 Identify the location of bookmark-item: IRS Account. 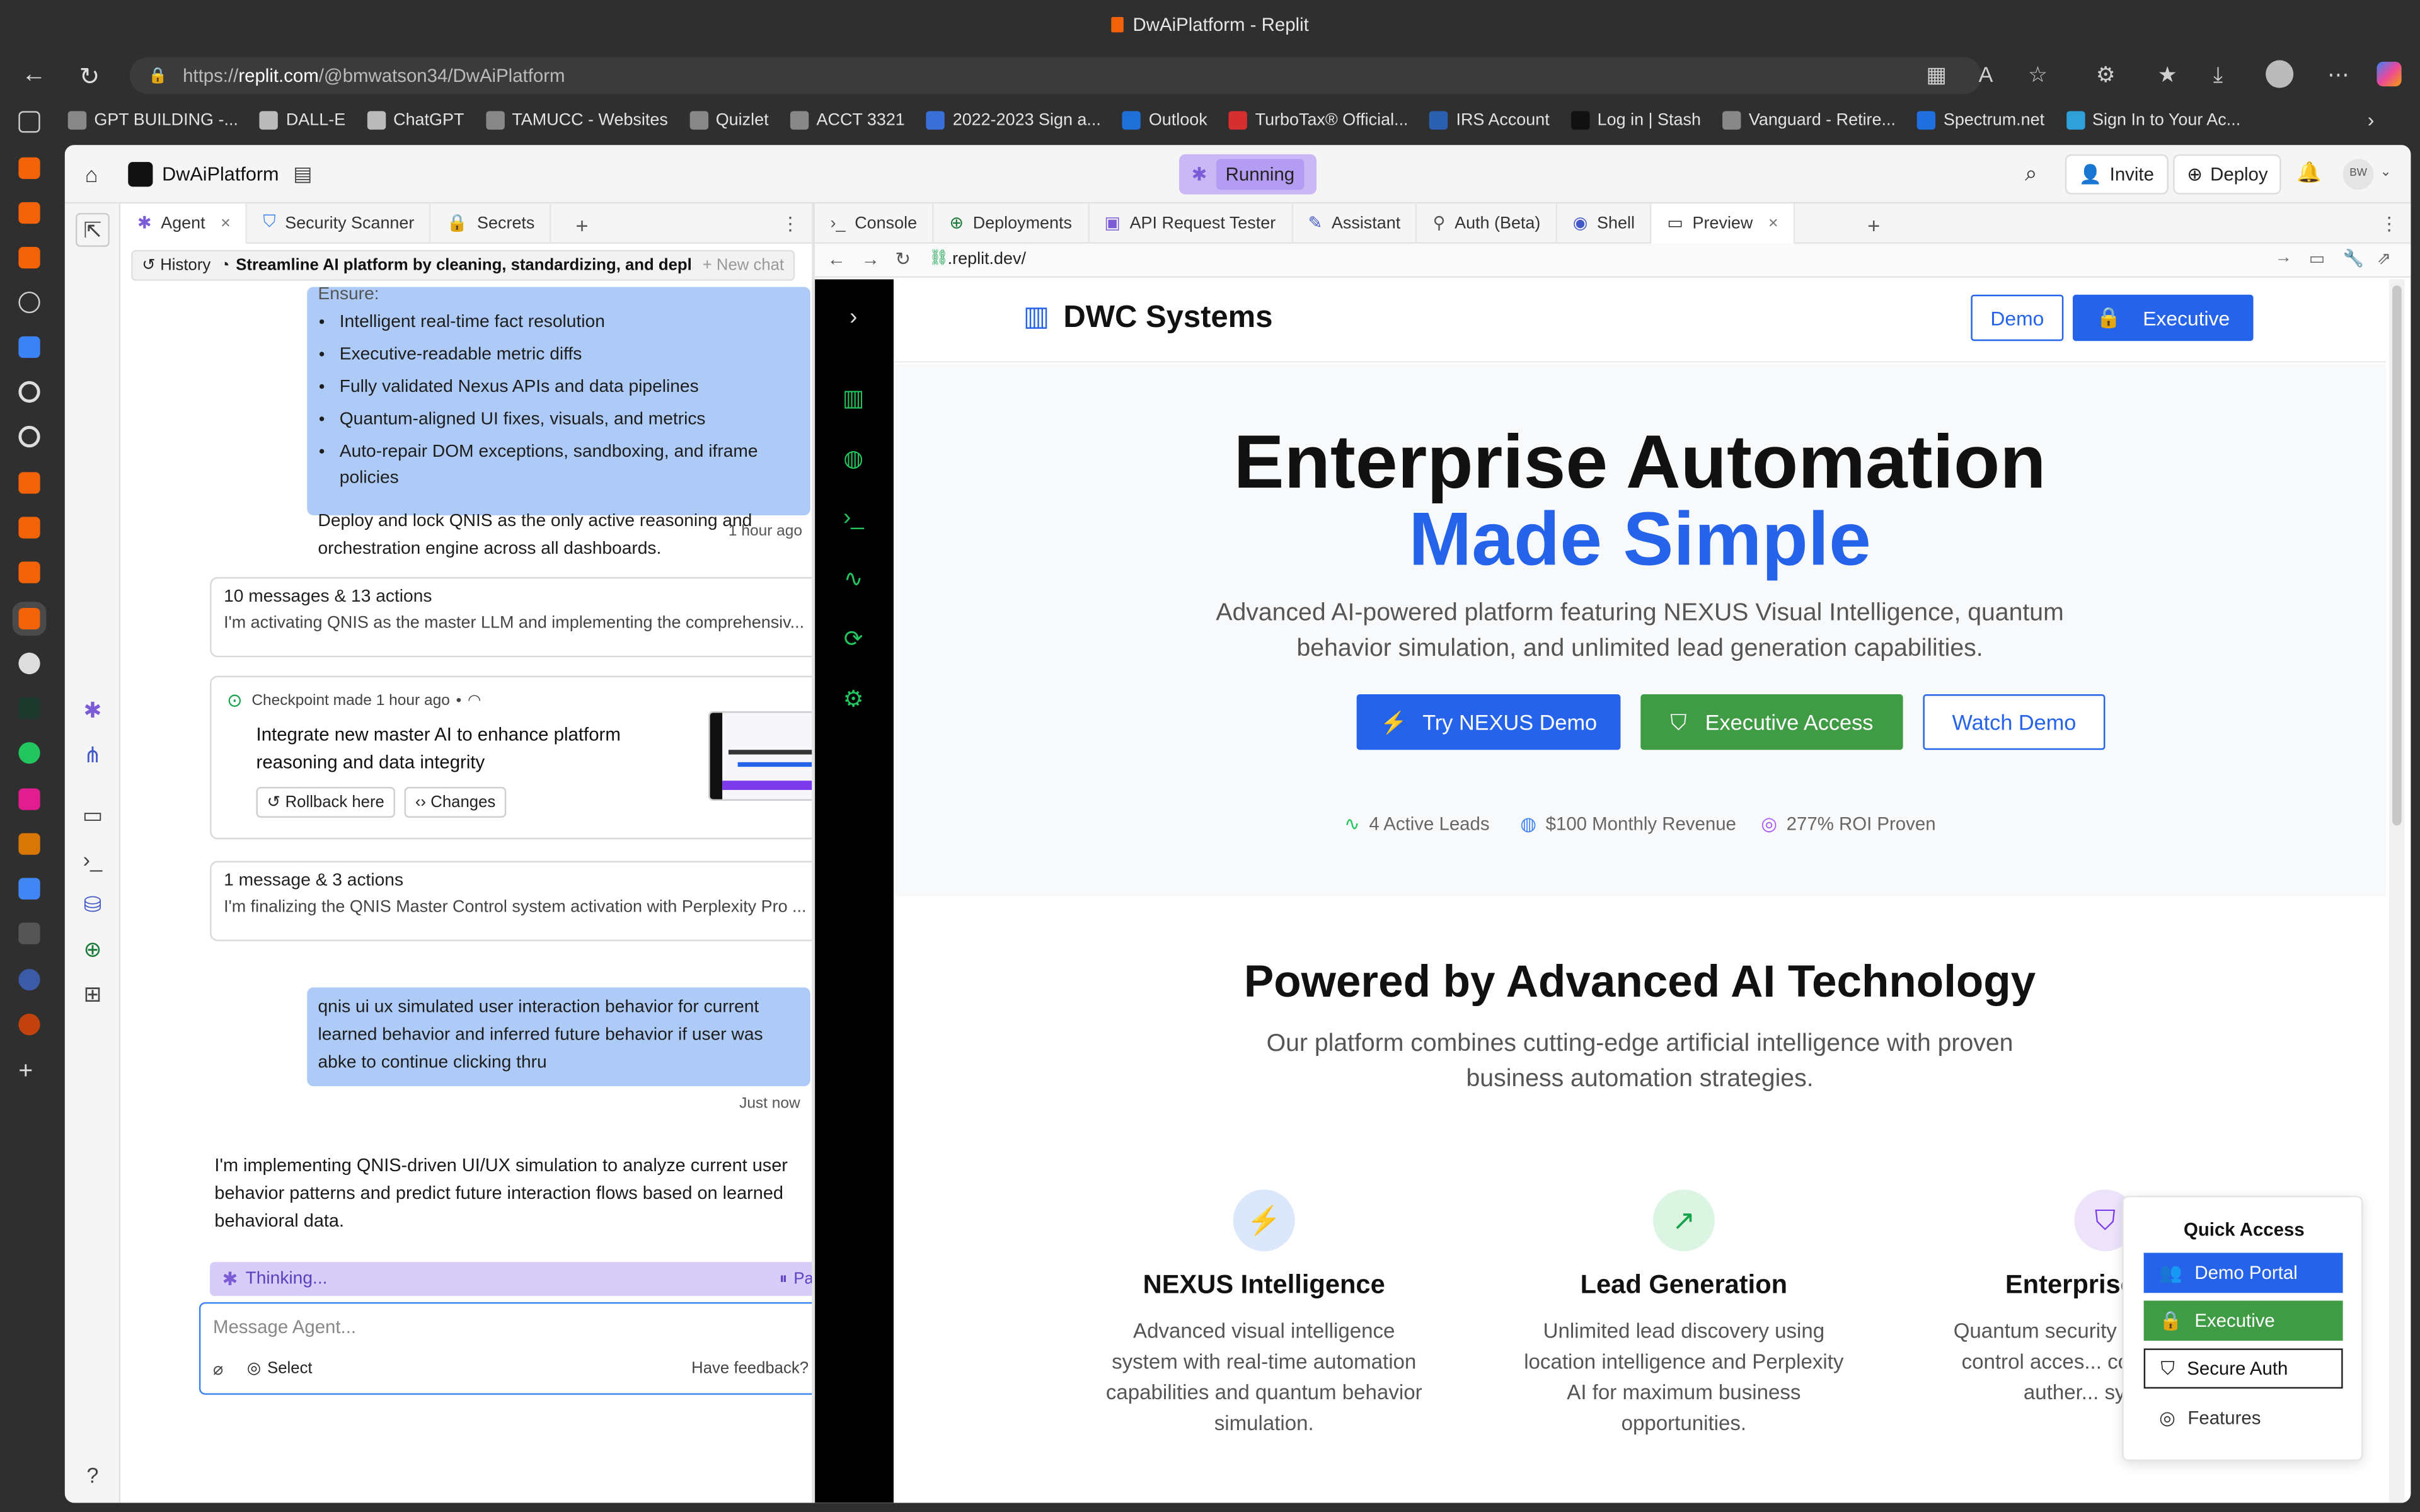
(1490, 120).